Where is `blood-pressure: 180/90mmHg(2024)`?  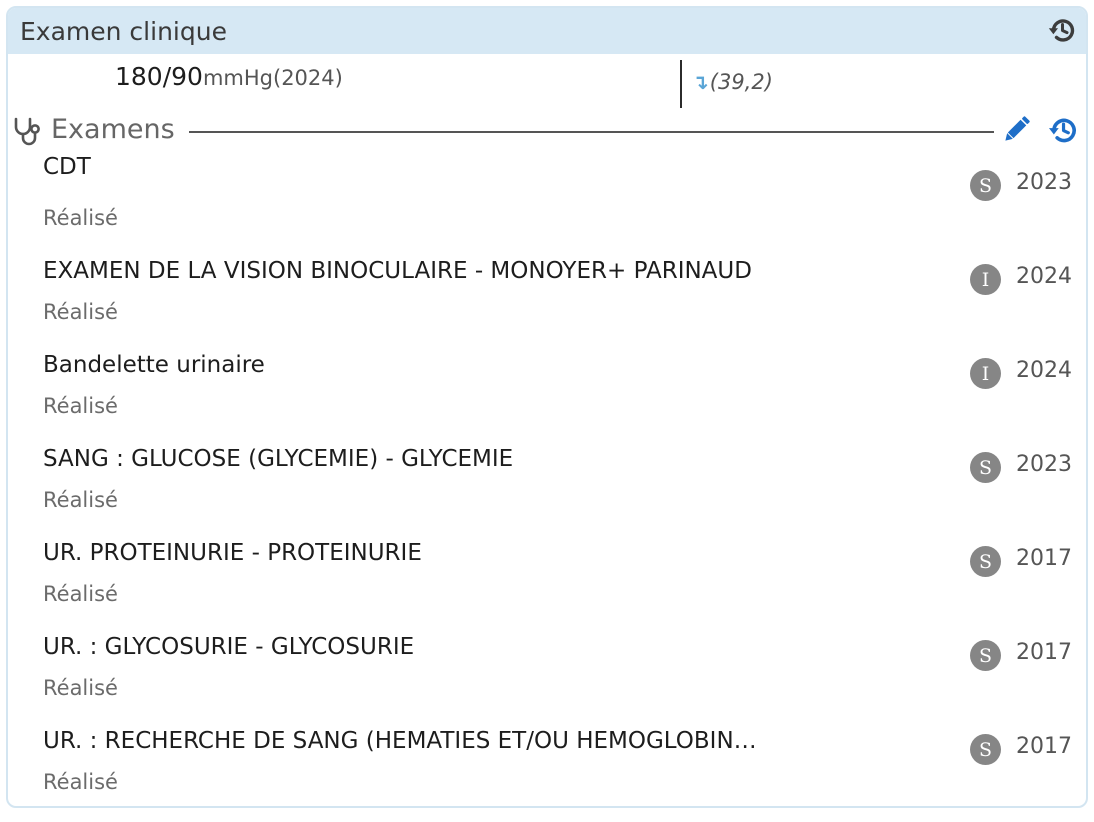
blood-pressure: 180/90mmHg(2024) is located at coordinates (229, 76).